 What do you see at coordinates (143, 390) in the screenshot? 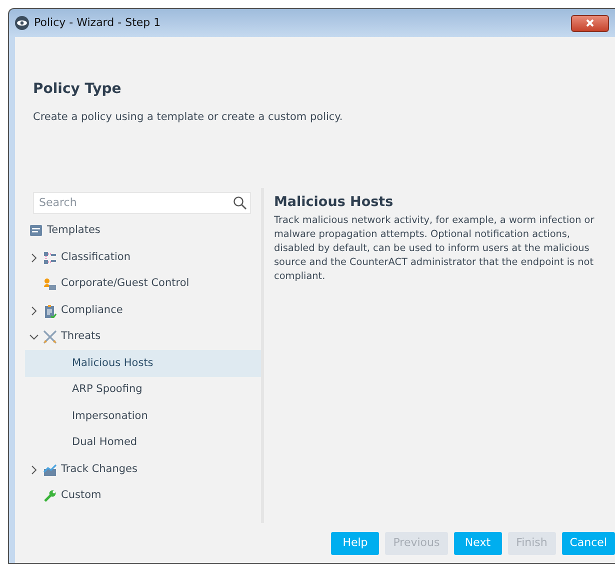
I see `tree-item: ARP Spoofing` at bounding box center [143, 390].